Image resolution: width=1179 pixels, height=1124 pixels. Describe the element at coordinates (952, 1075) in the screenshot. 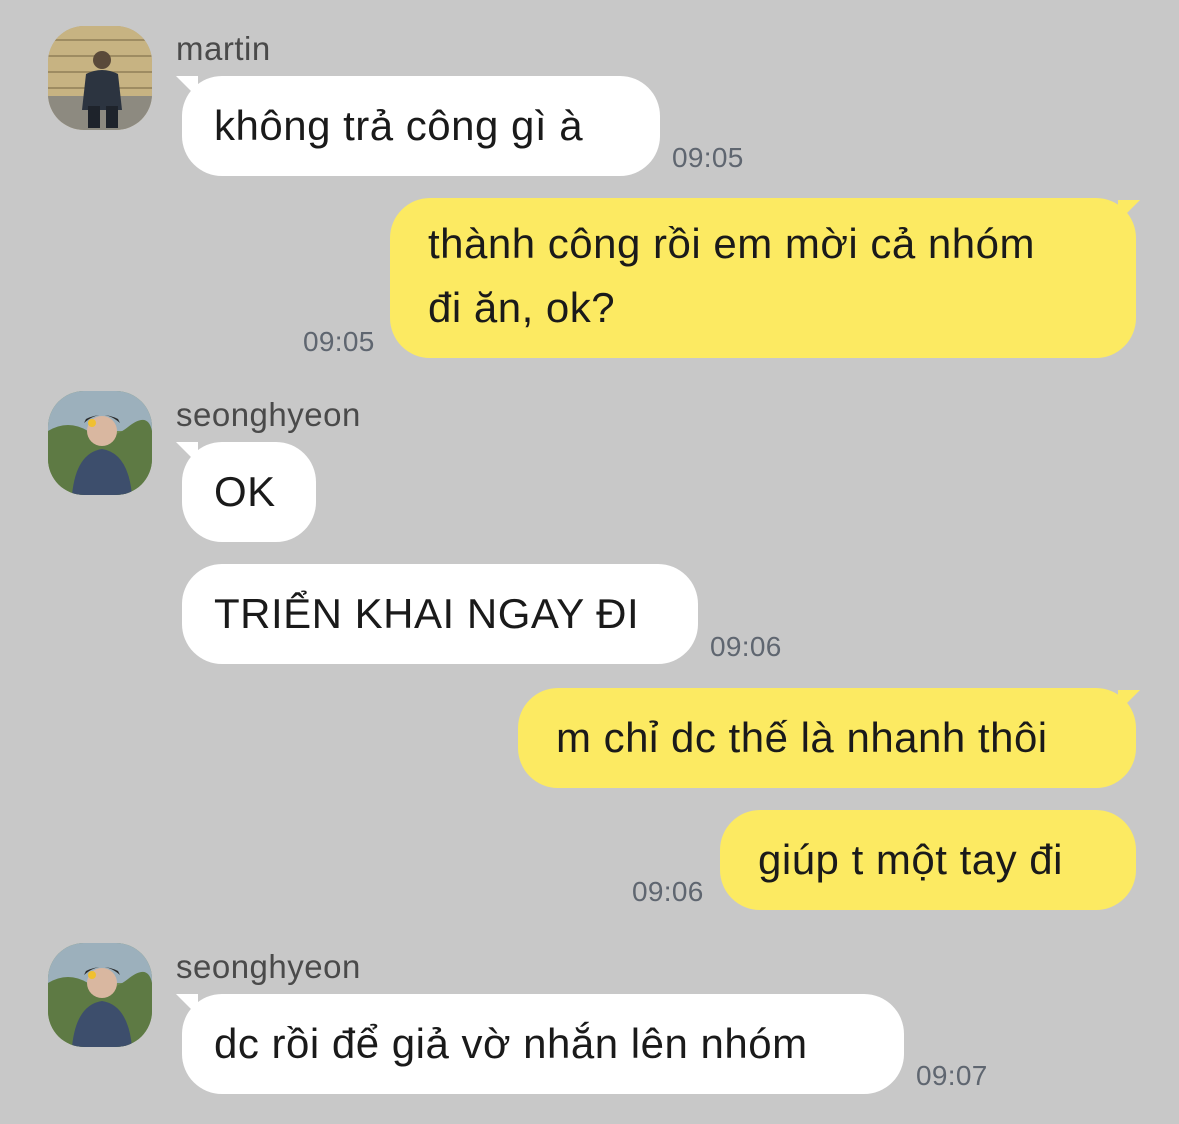

I see `message-time: 09:07` at that location.